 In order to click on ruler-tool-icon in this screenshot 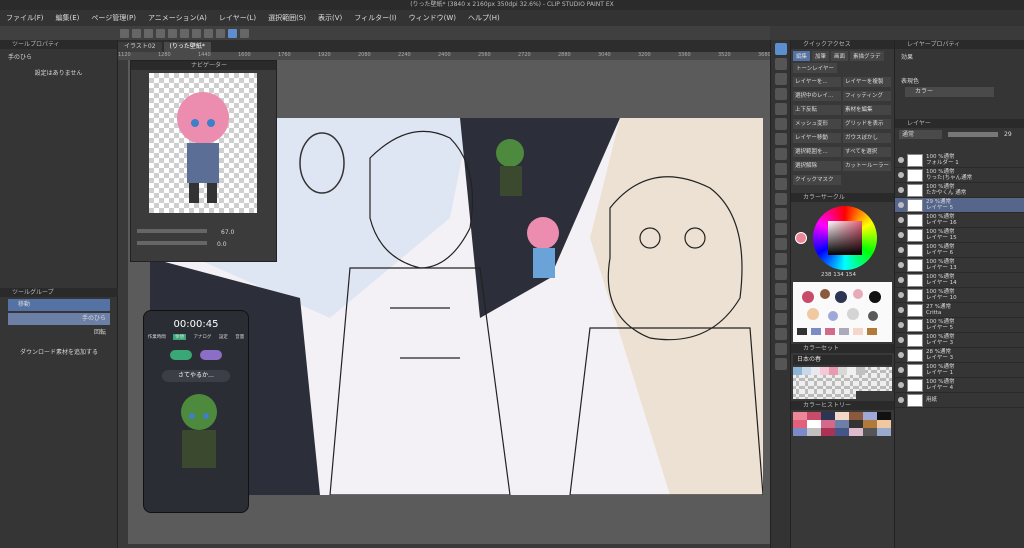, I will do `click(780, 304)`.